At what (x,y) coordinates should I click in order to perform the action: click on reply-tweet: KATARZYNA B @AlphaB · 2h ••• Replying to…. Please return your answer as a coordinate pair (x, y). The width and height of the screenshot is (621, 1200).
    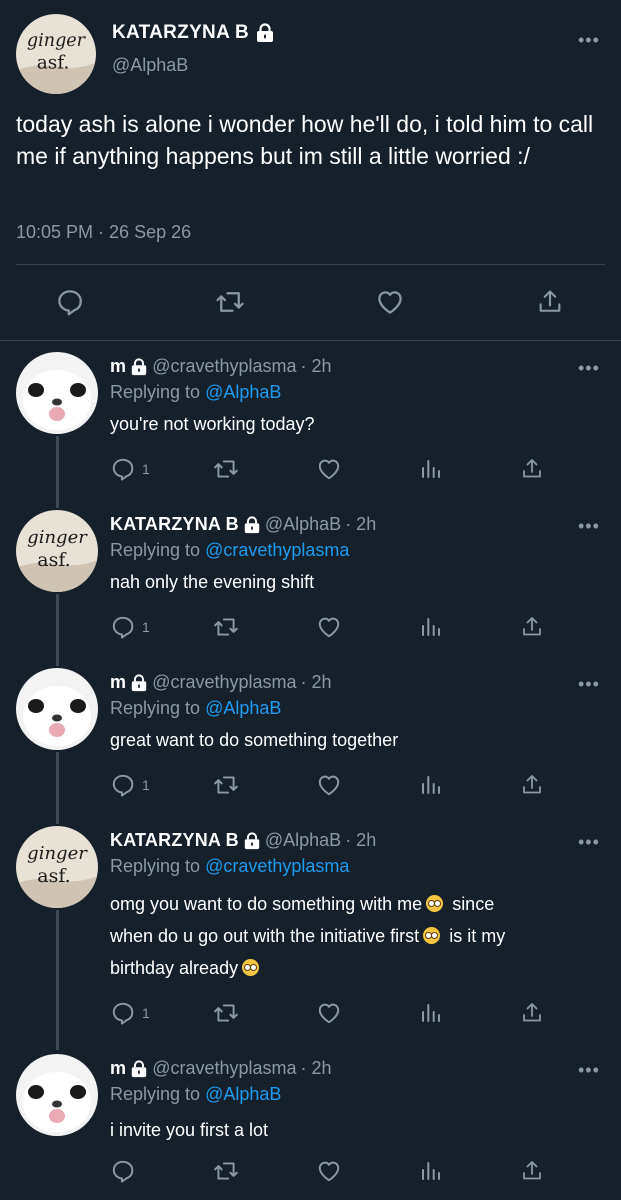
    Looking at the image, I should click on (310, 589).